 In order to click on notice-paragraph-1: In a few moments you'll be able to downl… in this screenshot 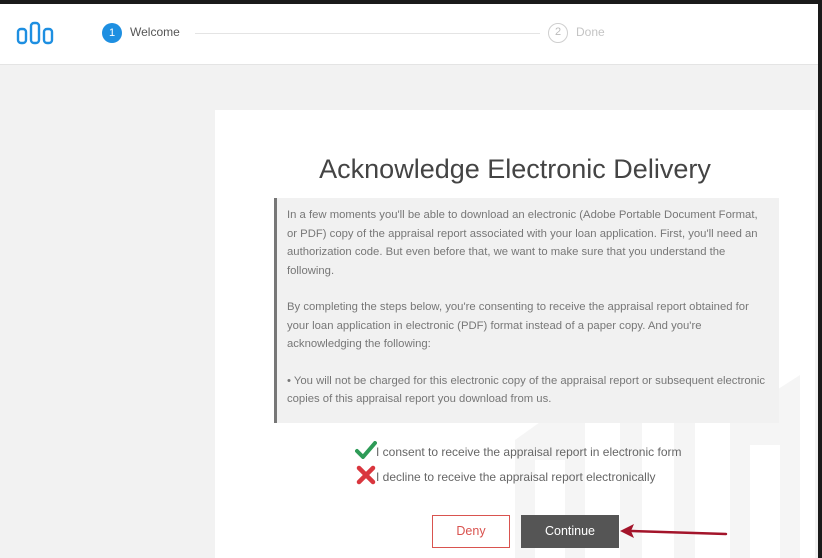, I will do `click(522, 243)`.